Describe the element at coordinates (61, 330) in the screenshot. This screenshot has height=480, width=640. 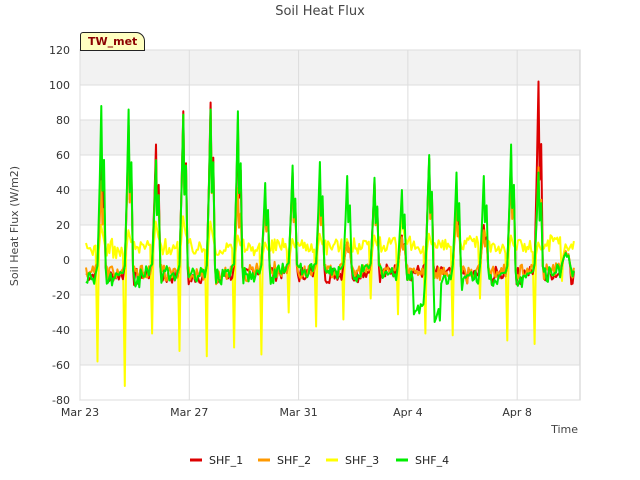
I see `y-tick-label: -40` at that location.